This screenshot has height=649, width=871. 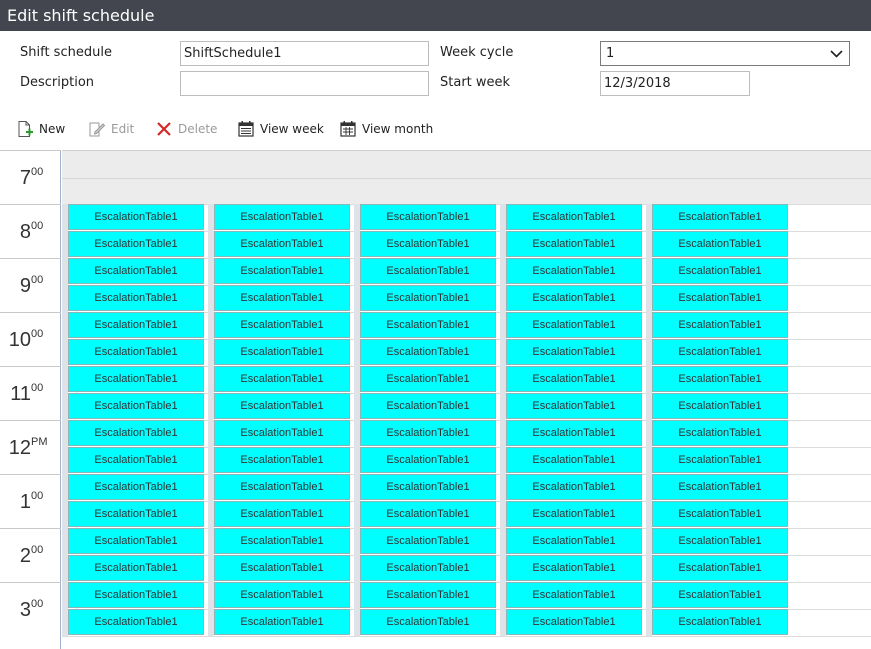 What do you see at coordinates (386, 129) in the screenshot?
I see `view-month-button: View month` at bounding box center [386, 129].